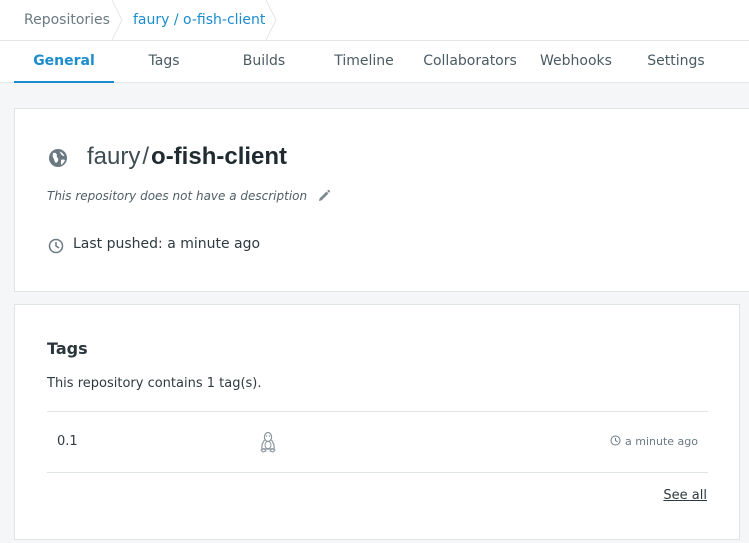  What do you see at coordinates (377, 442) in the screenshot?
I see `tags-list: 0.1 a minute ago` at bounding box center [377, 442].